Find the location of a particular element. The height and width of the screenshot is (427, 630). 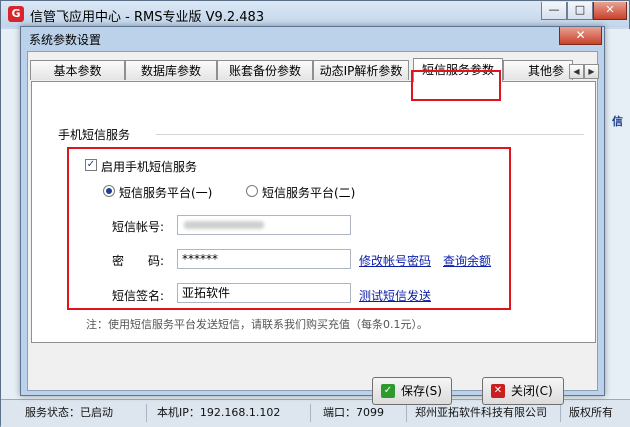

local-ip: 本机IP：192.168.1.102 is located at coordinates (231, 413).